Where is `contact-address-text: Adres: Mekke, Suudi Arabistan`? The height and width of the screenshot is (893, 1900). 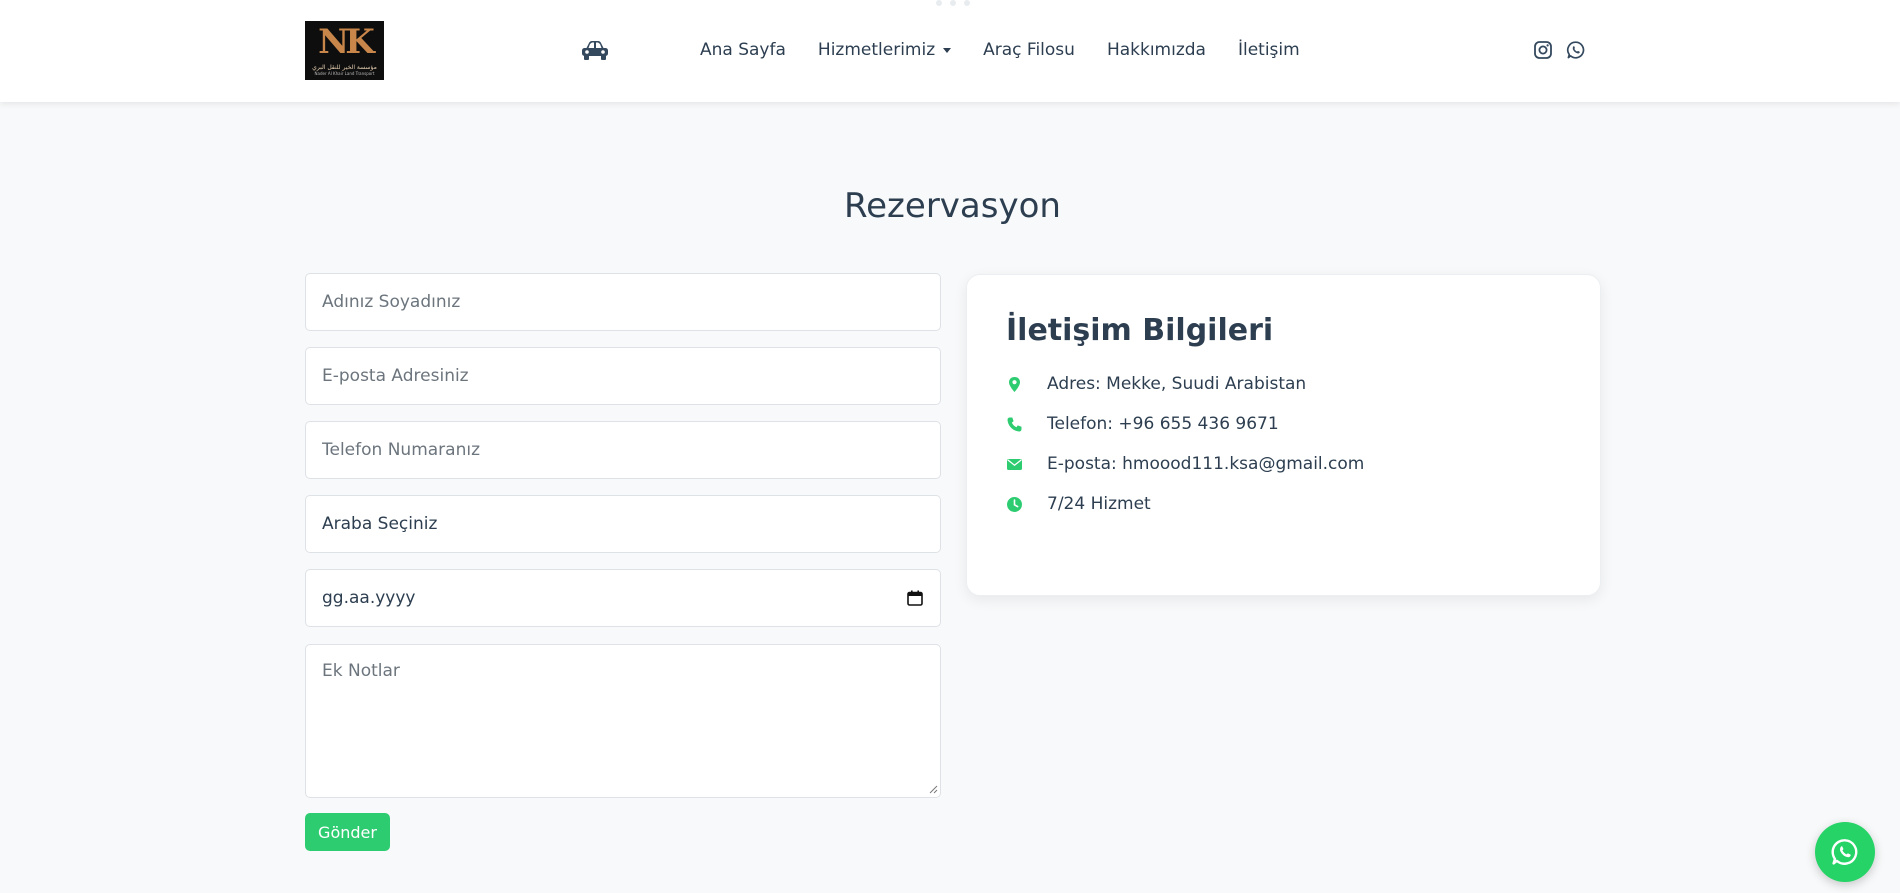
contact-address-text: Adres: Mekke, Suudi Arabistan is located at coordinates (1177, 384).